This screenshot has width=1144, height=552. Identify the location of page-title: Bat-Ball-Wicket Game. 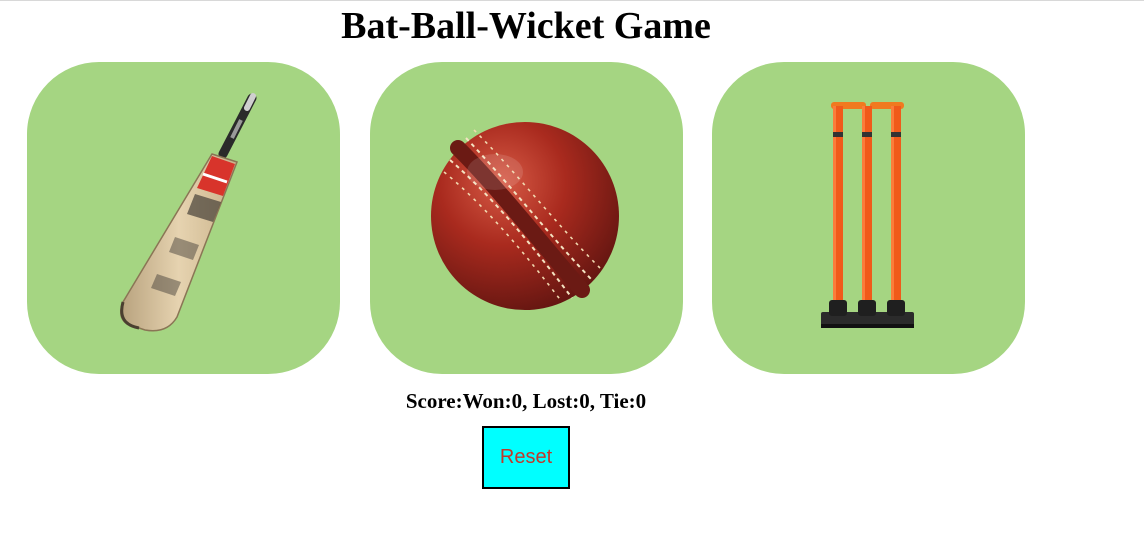
(526, 26).